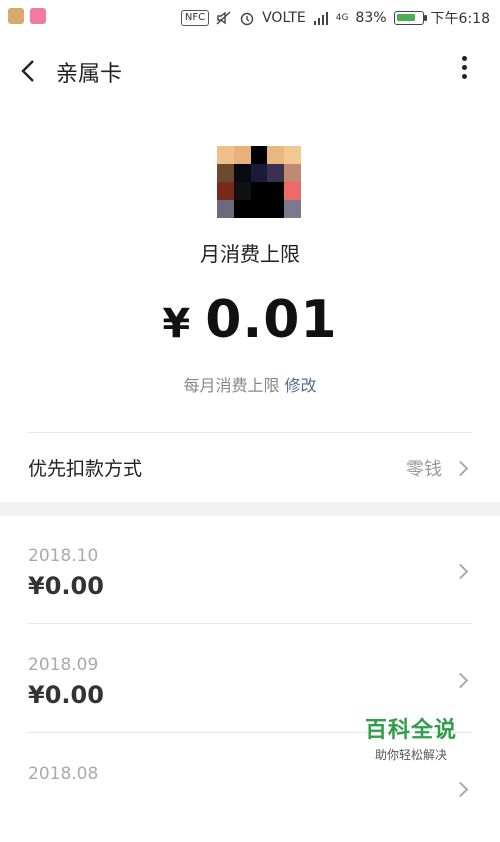 The height and width of the screenshot is (842, 500). What do you see at coordinates (250, 254) in the screenshot?
I see `card-limit-label: 月消费上限` at bounding box center [250, 254].